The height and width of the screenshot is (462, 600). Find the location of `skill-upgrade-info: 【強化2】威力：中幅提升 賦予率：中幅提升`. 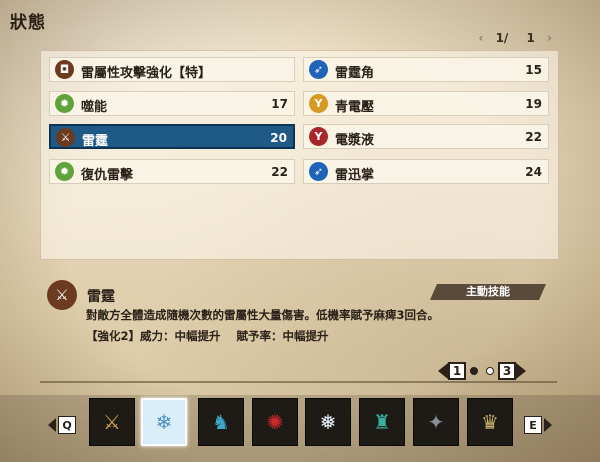

skill-upgrade-info: 【強化2】威力：中幅提升 賦予率：中幅提升 is located at coordinates (215, 336).